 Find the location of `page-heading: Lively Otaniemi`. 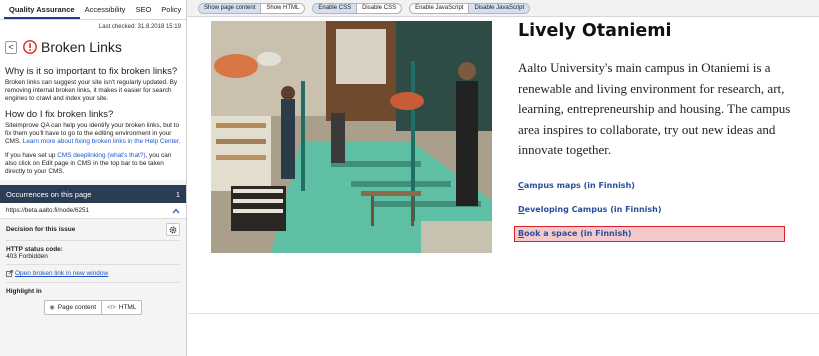

page-heading: Lively Otaniemi is located at coordinates (595, 31).